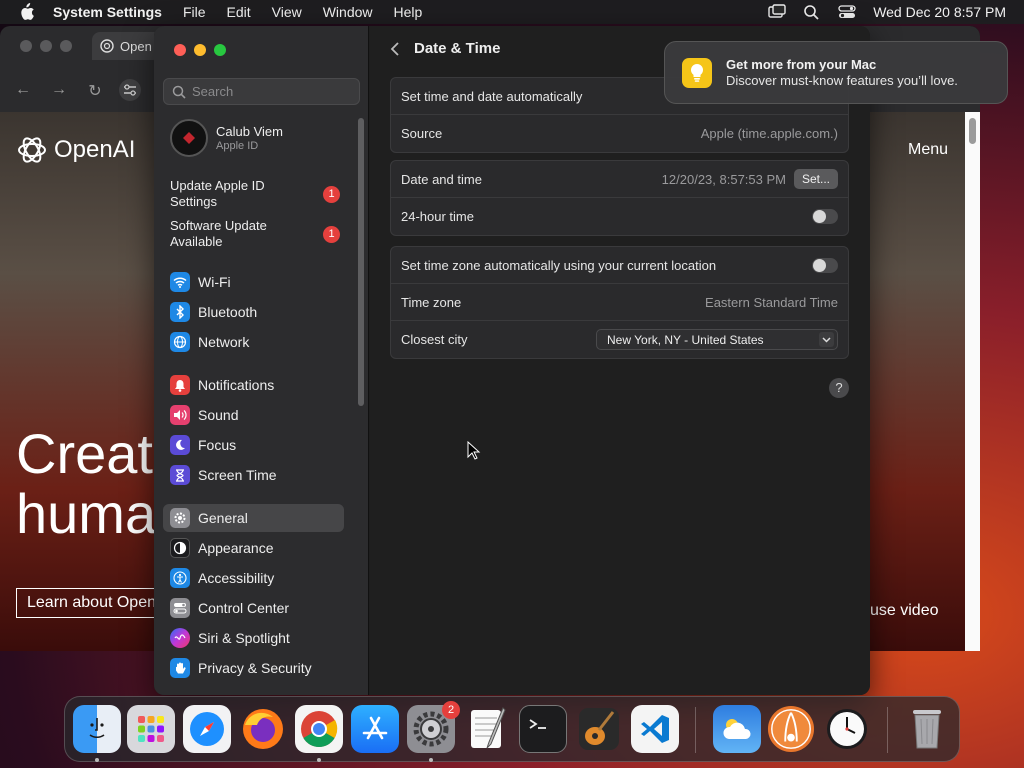  Describe the element at coordinates (200, 50) in the screenshot. I see `minimize-button` at that location.